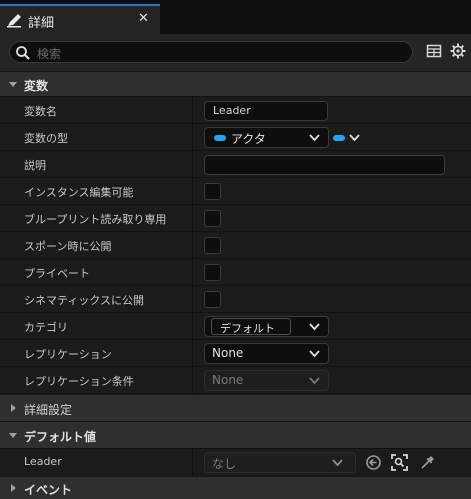  What do you see at coordinates (46, 138) in the screenshot?
I see `row-label: 変数の型` at bounding box center [46, 138].